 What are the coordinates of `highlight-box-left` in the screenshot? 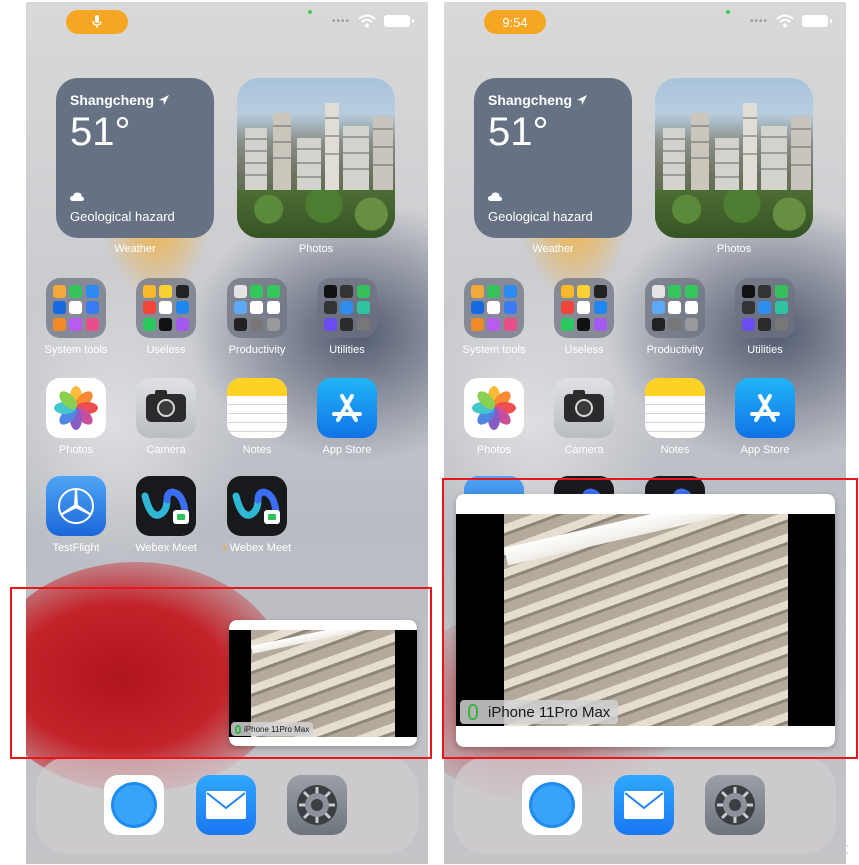 It's located at (221, 673).